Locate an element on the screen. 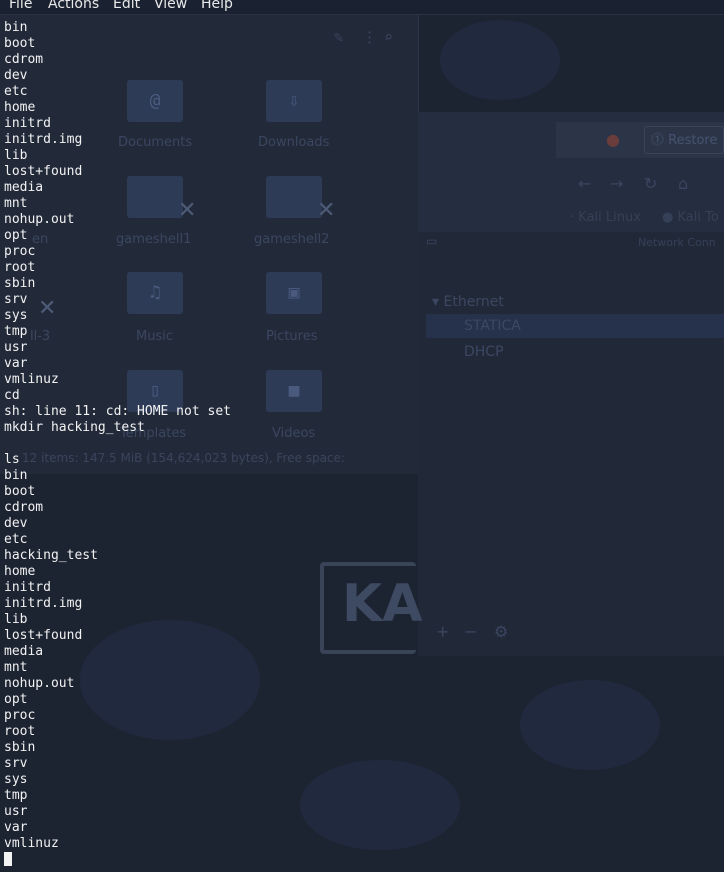  video-icon: ■ is located at coordinates (294, 390).